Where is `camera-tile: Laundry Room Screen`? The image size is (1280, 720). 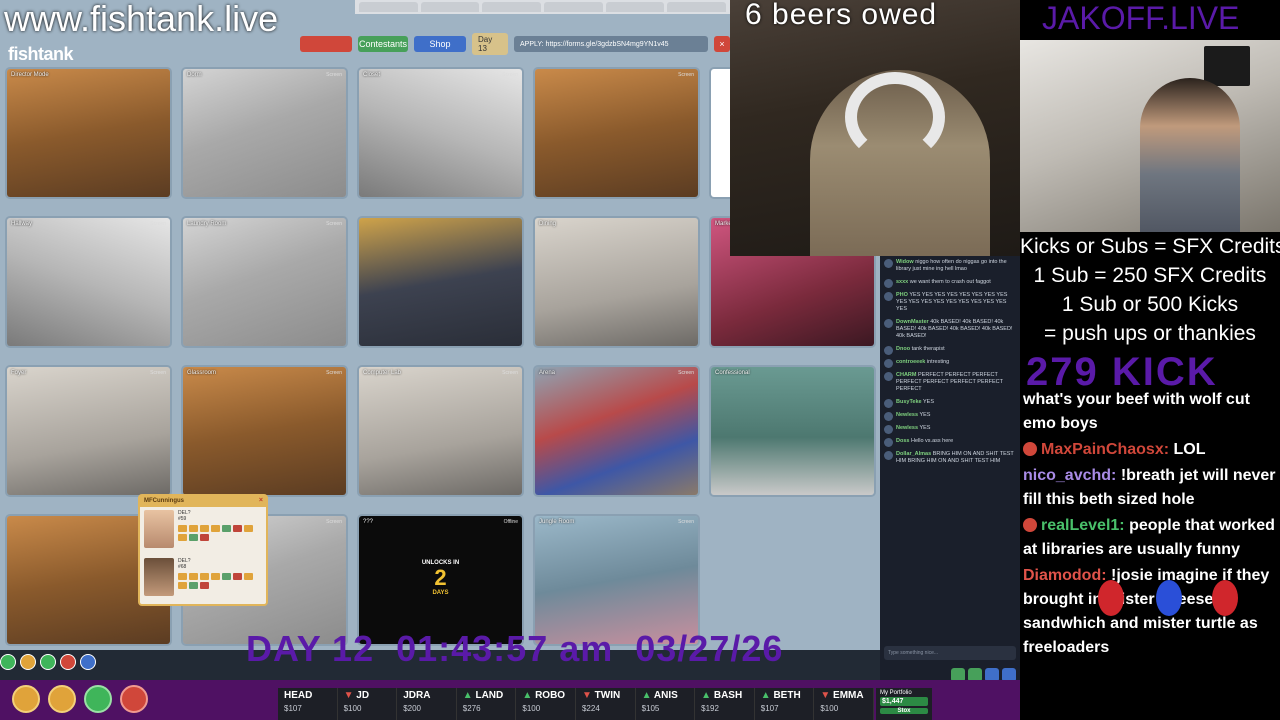 camera-tile: Laundry Room Screen is located at coordinates (264, 282).